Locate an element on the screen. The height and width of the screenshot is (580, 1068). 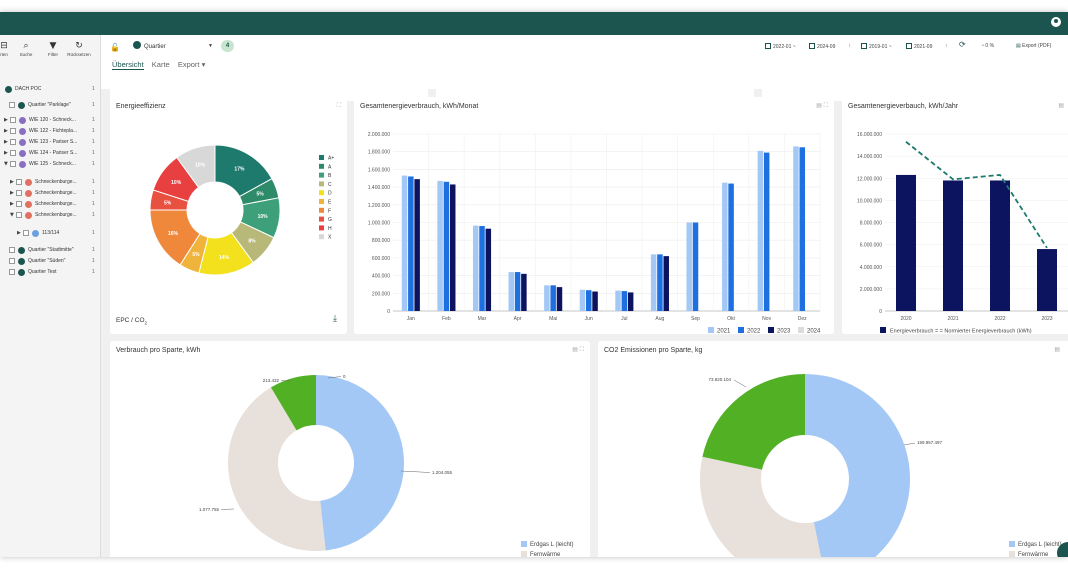
tree-item: ▶ WIE 120 - Schneck... 1 is located at coordinates (50, 120).